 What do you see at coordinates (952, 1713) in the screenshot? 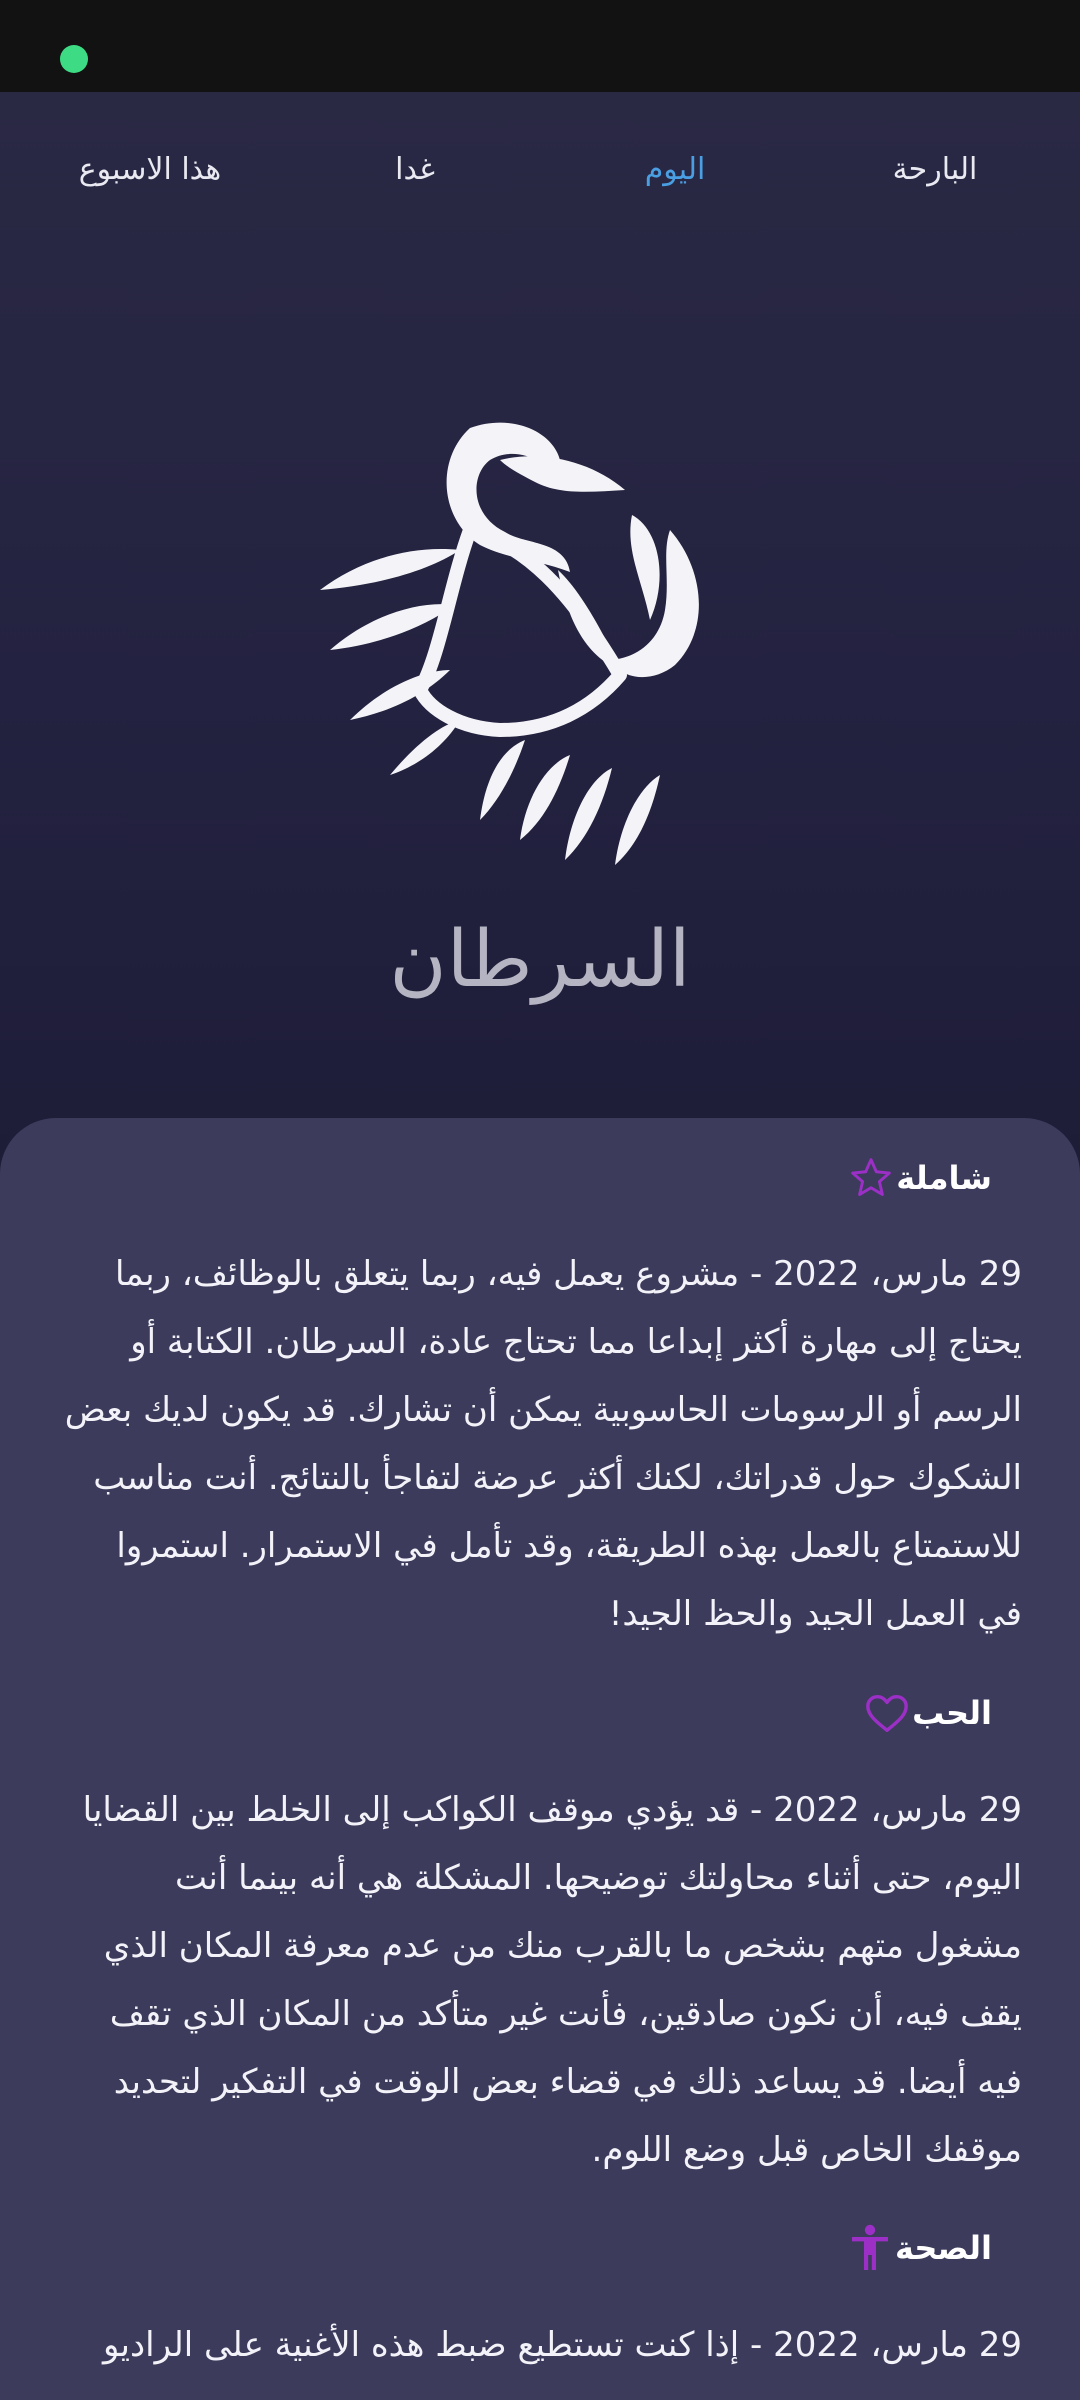
I see `section-title: الحب` at bounding box center [952, 1713].